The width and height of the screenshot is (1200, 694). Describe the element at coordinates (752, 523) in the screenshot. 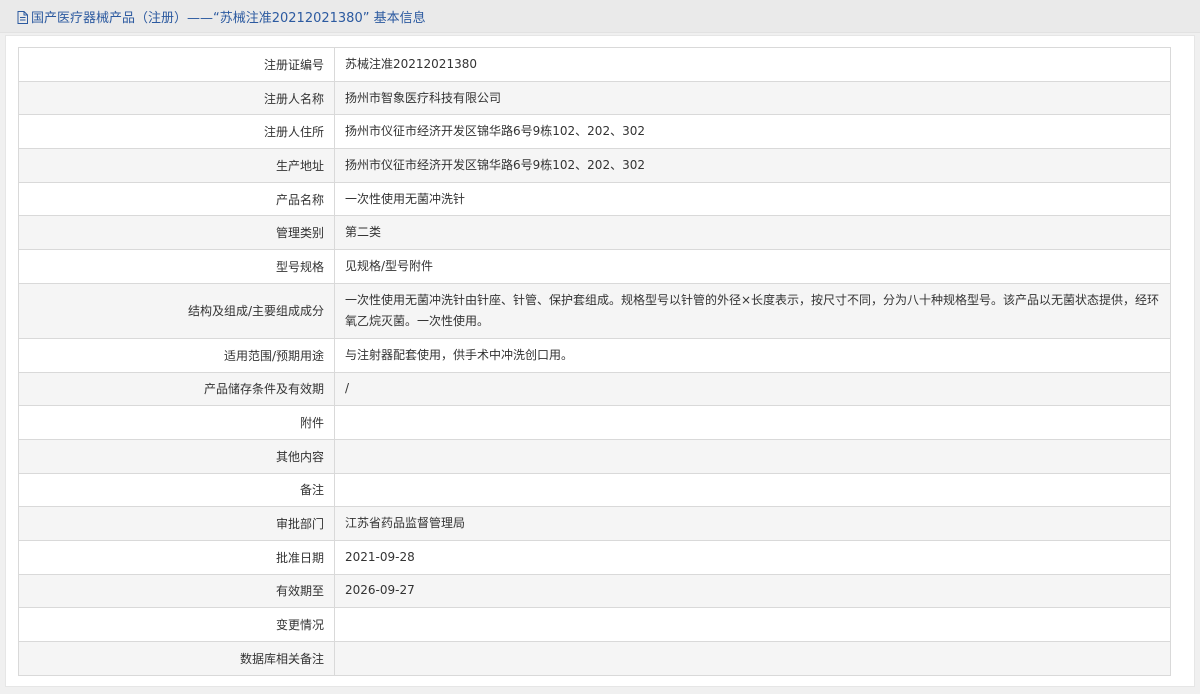

I see `row-value: 江苏省药品监督管理局` at that location.